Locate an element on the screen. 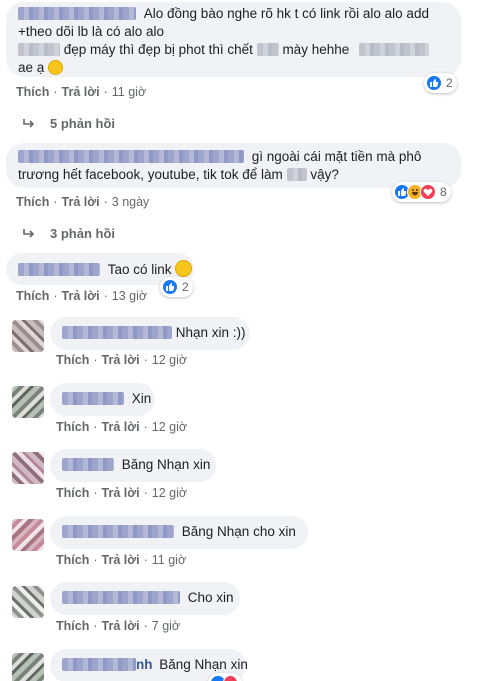  reply-text: Băng Nhạn cho xin is located at coordinates (238, 531).